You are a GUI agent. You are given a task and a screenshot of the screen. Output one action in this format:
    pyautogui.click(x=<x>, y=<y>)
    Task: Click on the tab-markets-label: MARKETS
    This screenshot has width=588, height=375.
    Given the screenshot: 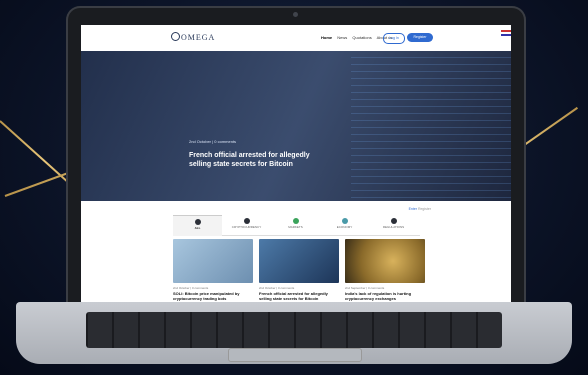 What is the action you would take?
    pyautogui.click(x=295, y=227)
    